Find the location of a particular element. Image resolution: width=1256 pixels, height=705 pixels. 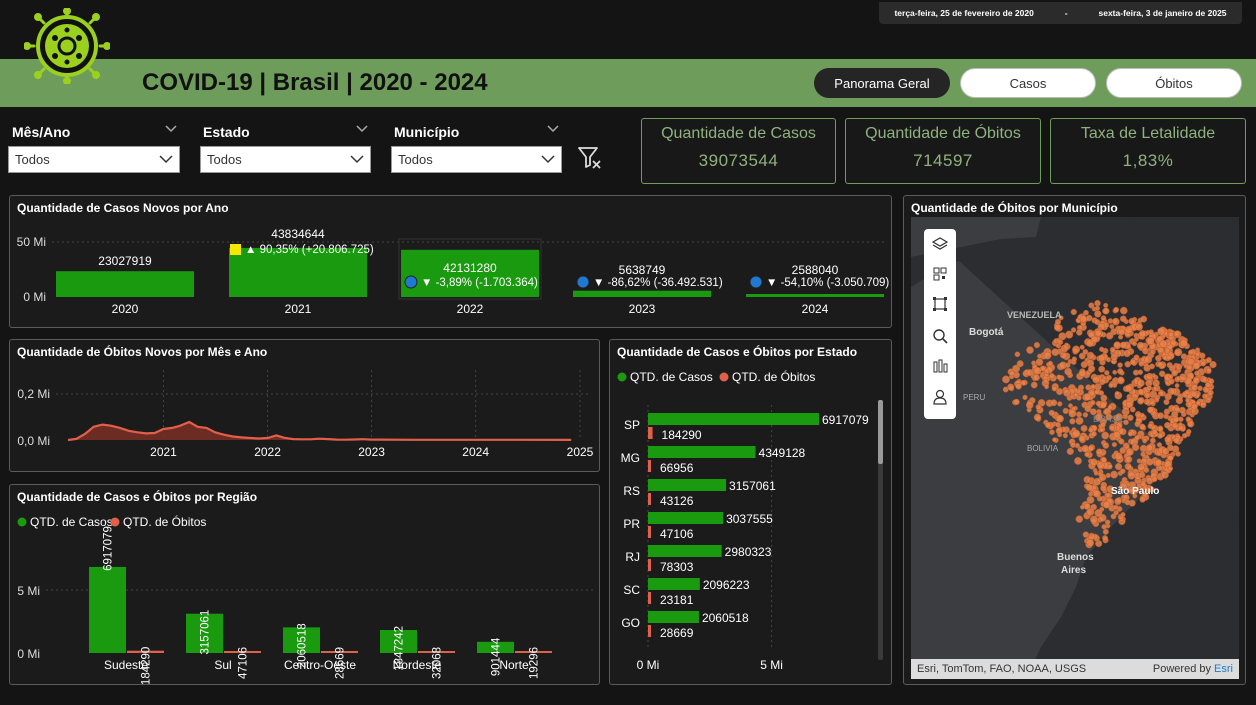

qr-icon is located at coordinates (940, 274).